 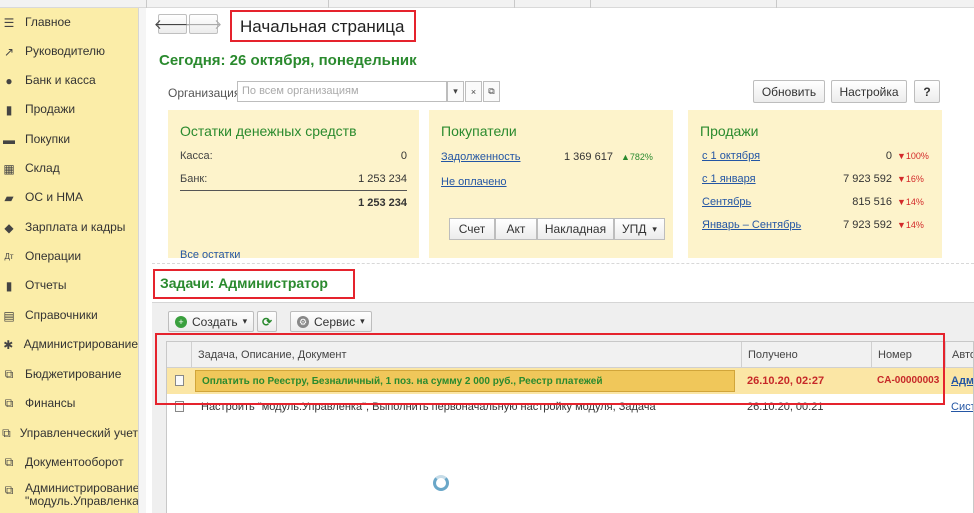 I want to click on sidebar-item-fixed-assets: ▰ ОС и НМА, so click(x=69, y=197).